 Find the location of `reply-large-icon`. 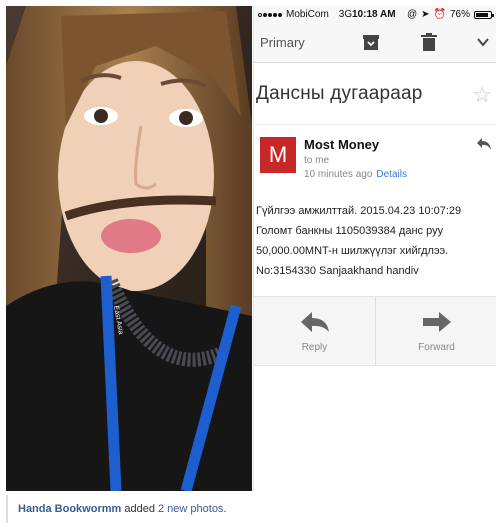

reply-large-icon is located at coordinates (314, 321).